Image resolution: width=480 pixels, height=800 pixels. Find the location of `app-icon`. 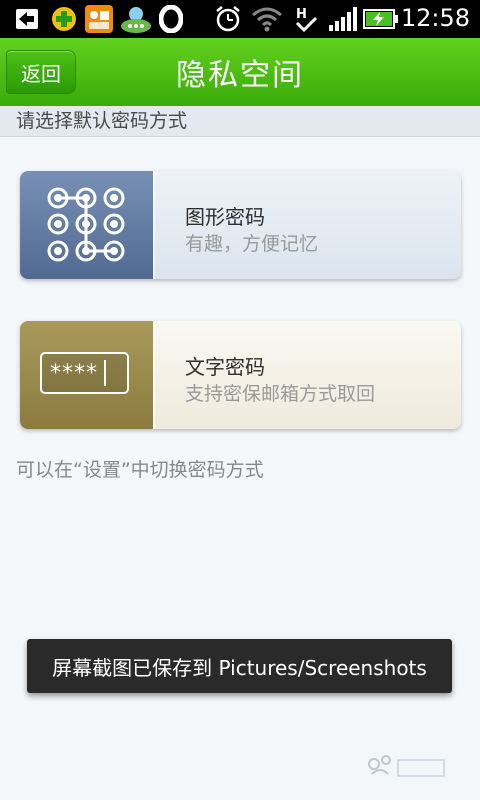

app-icon is located at coordinates (99, 19).